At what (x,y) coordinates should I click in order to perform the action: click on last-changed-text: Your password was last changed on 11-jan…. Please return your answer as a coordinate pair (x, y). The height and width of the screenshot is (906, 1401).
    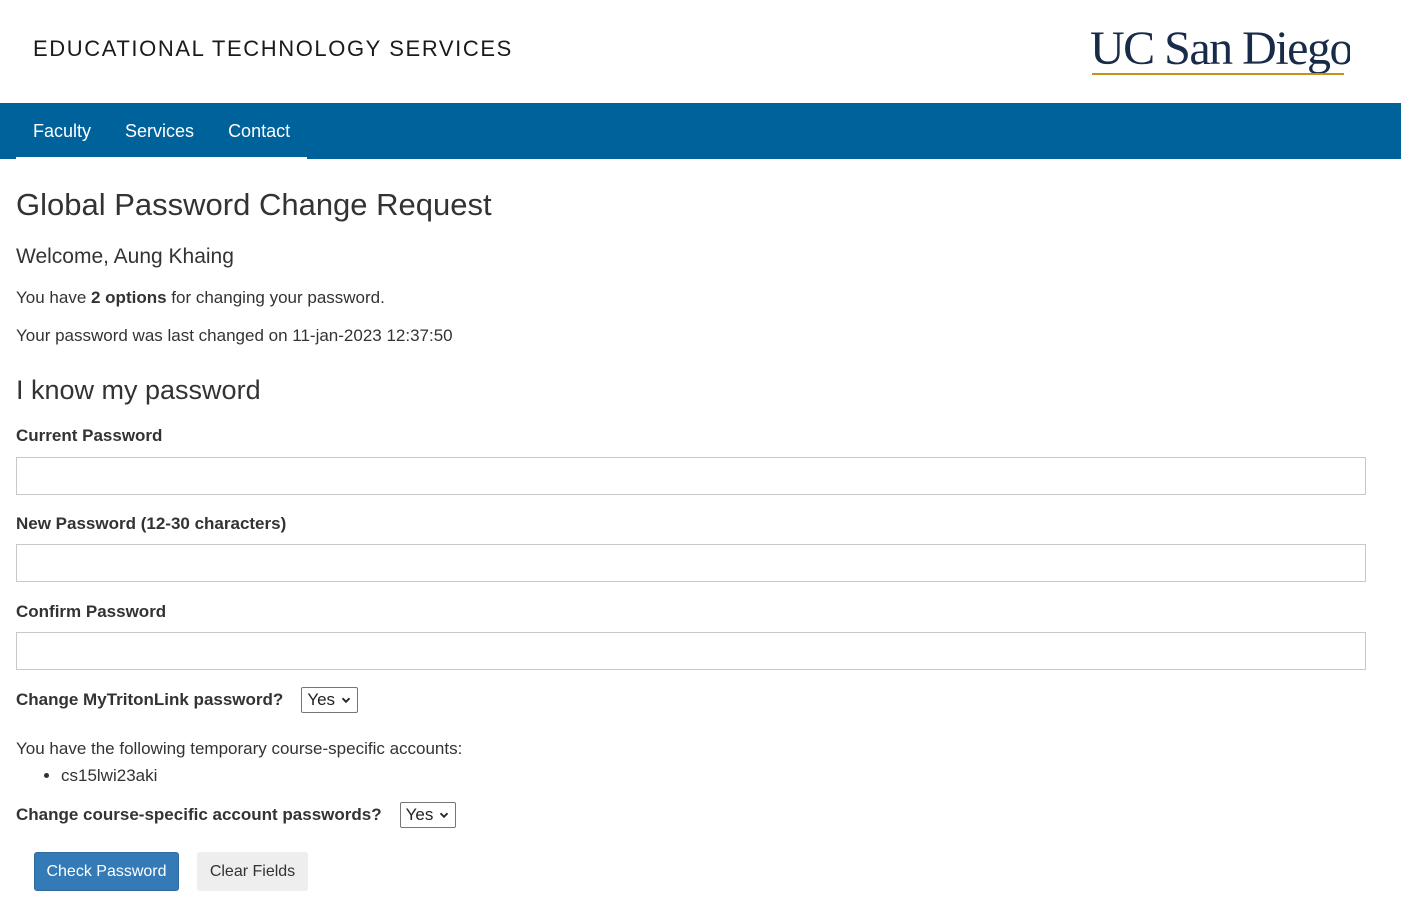
    Looking at the image, I should click on (234, 335).